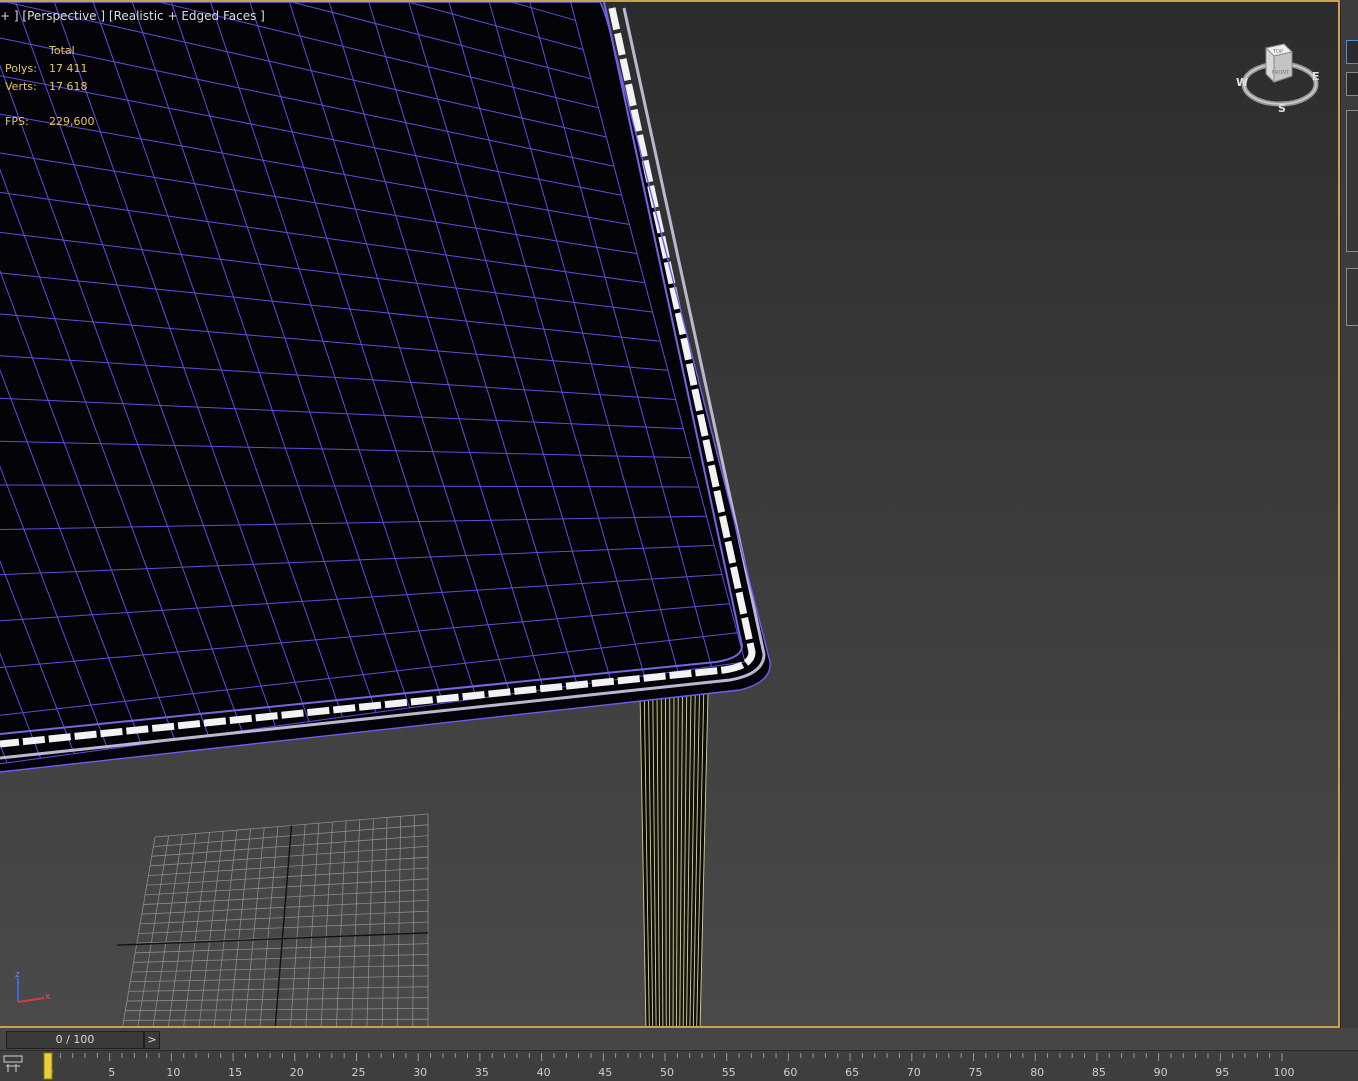 The width and height of the screenshot is (1358, 1081). I want to click on viewport-menu-plus: +, so click(5, 16).